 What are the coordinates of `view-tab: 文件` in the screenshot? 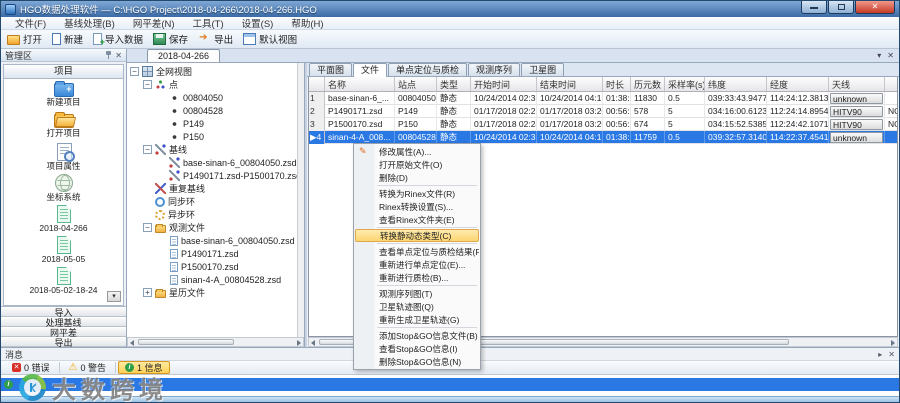 It's located at (370, 70).